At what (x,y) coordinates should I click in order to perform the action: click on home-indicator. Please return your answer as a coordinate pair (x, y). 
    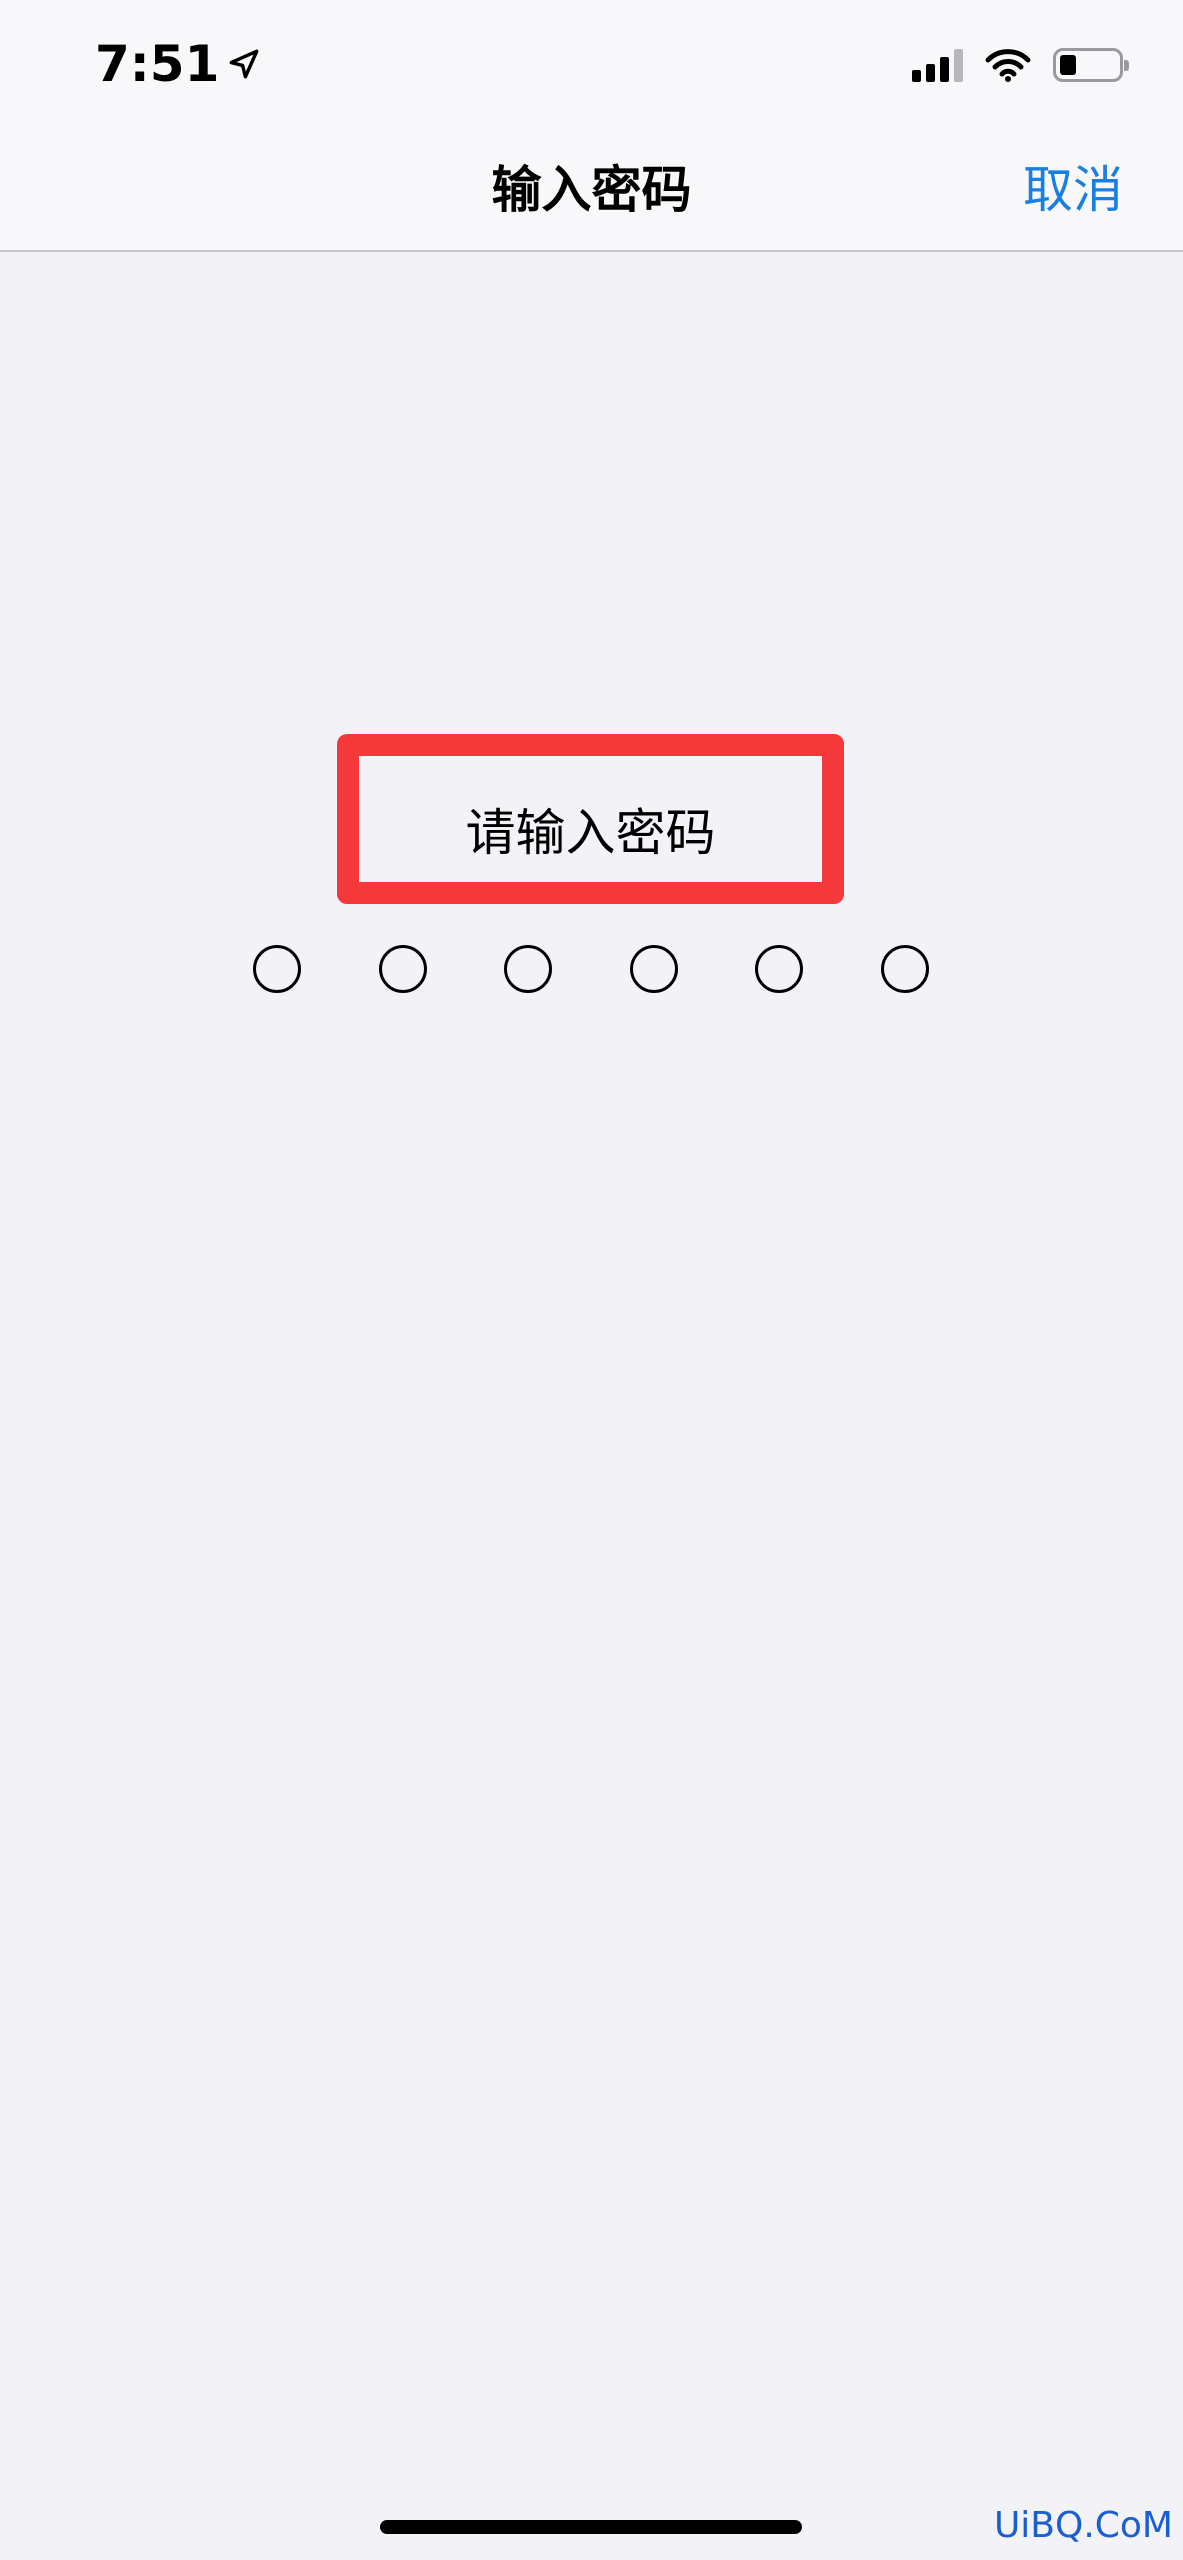
    Looking at the image, I should click on (591, 2527).